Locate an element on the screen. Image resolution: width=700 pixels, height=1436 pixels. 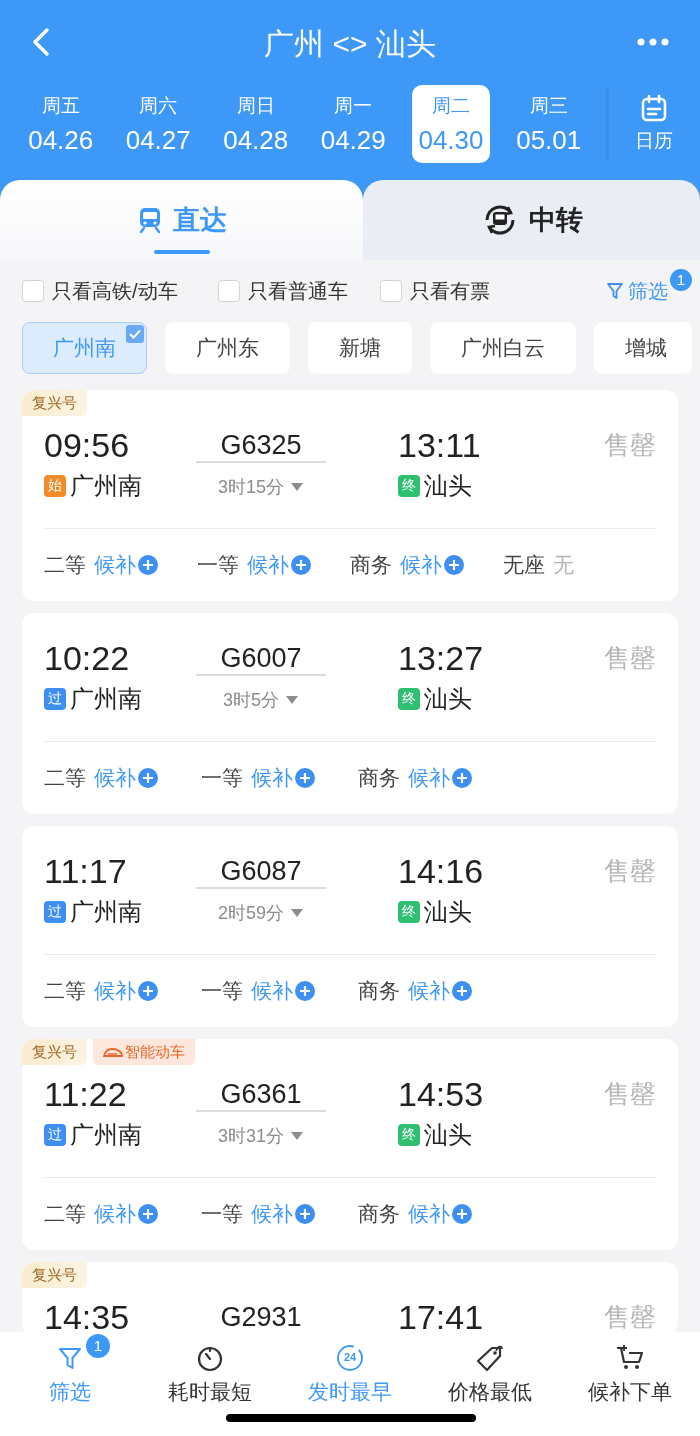
departure-time: 11:17 is located at coordinates (86, 871).